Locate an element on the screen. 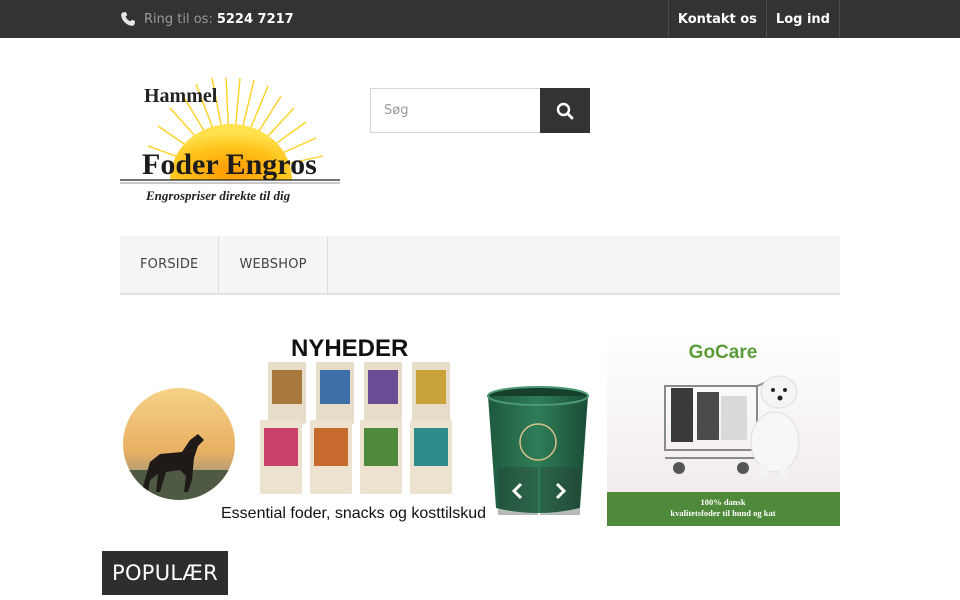 This screenshot has width=960, height=600. search-icon is located at coordinates (565, 110).